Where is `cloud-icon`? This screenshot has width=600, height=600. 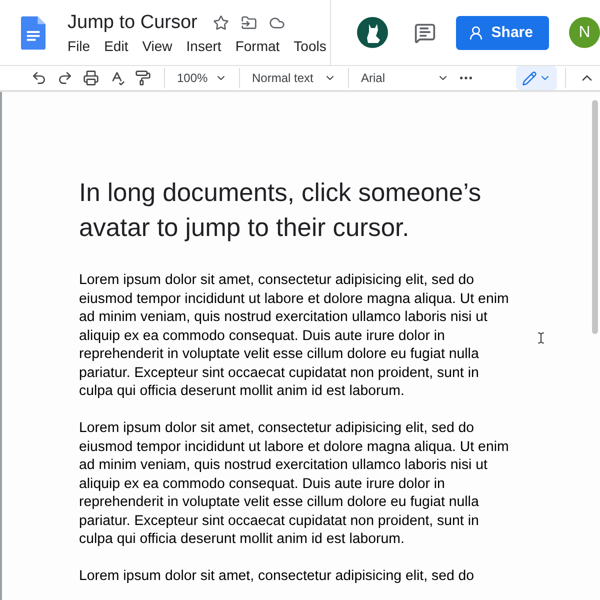 cloud-icon is located at coordinates (277, 22).